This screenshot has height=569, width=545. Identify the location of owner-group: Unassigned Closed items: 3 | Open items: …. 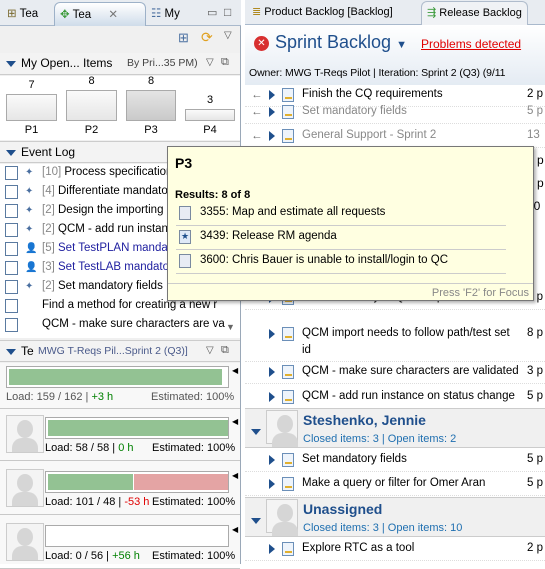
(395, 517).